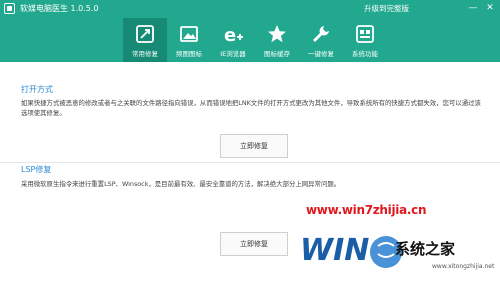 The width and height of the screenshot is (500, 285). Describe the element at coordinates (189, 34) in the screenshot. I see `image-icon` at that location.